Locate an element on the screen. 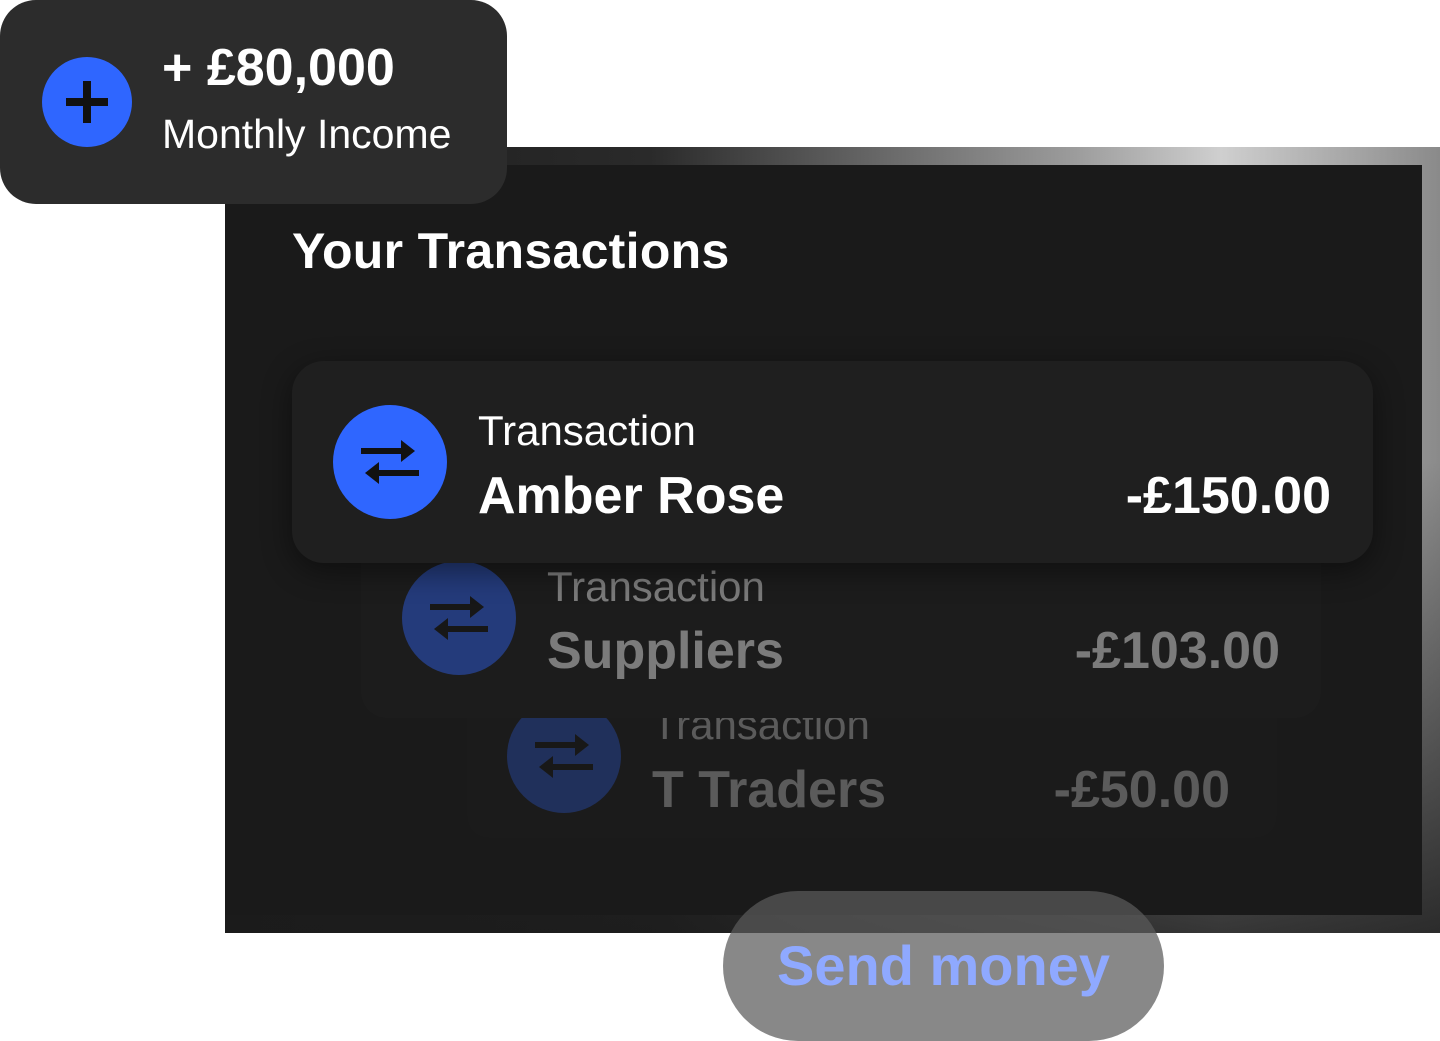  transaction-name: T Traders is located at coordinates (769, 790).